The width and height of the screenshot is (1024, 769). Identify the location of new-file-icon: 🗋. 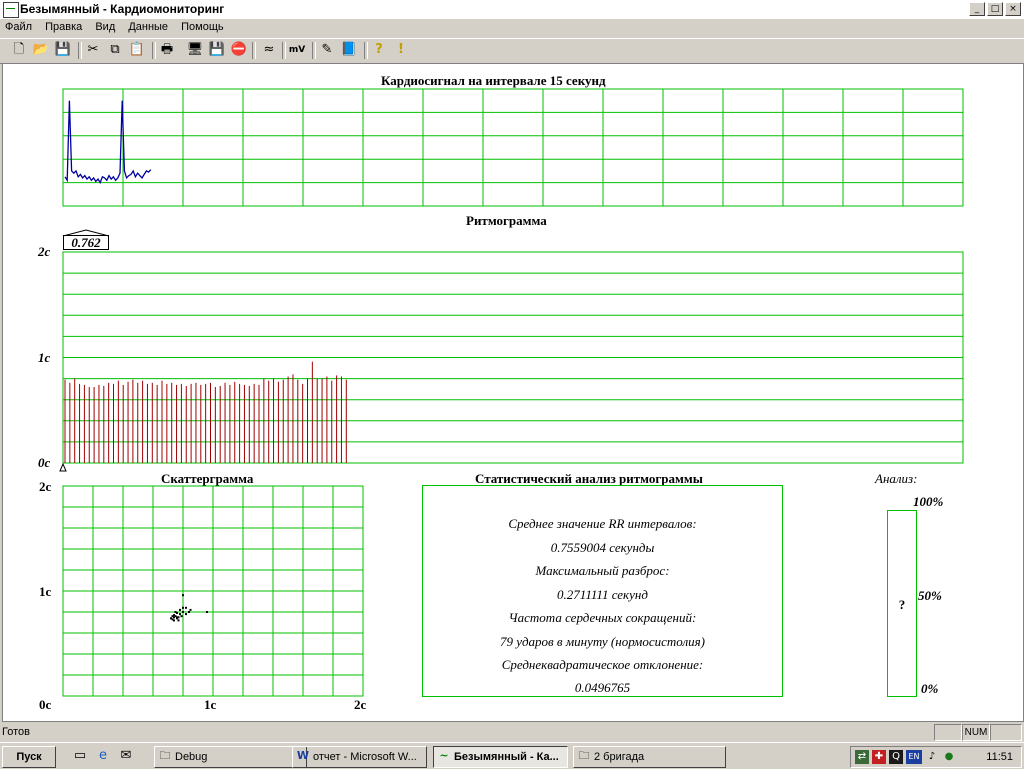
(19, 50).